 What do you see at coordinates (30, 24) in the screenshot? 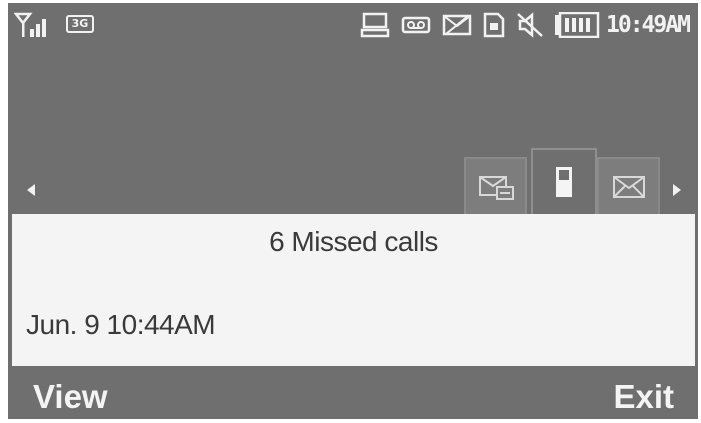
I see `signal-icon` at bounding box center [30, 24].